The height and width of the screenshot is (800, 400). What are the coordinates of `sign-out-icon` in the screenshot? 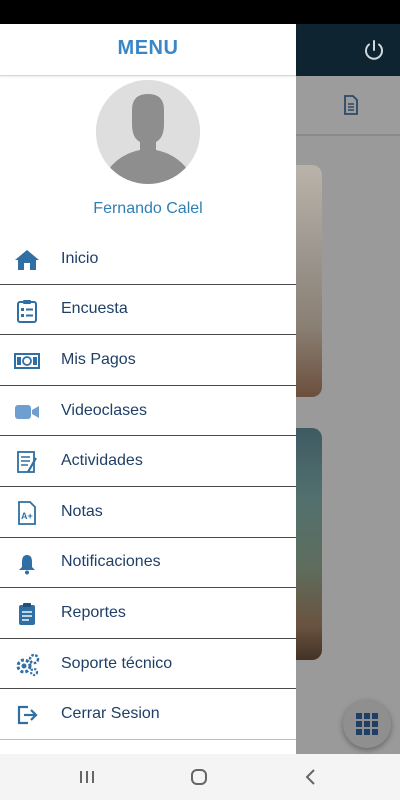 It's located at (27, 715).